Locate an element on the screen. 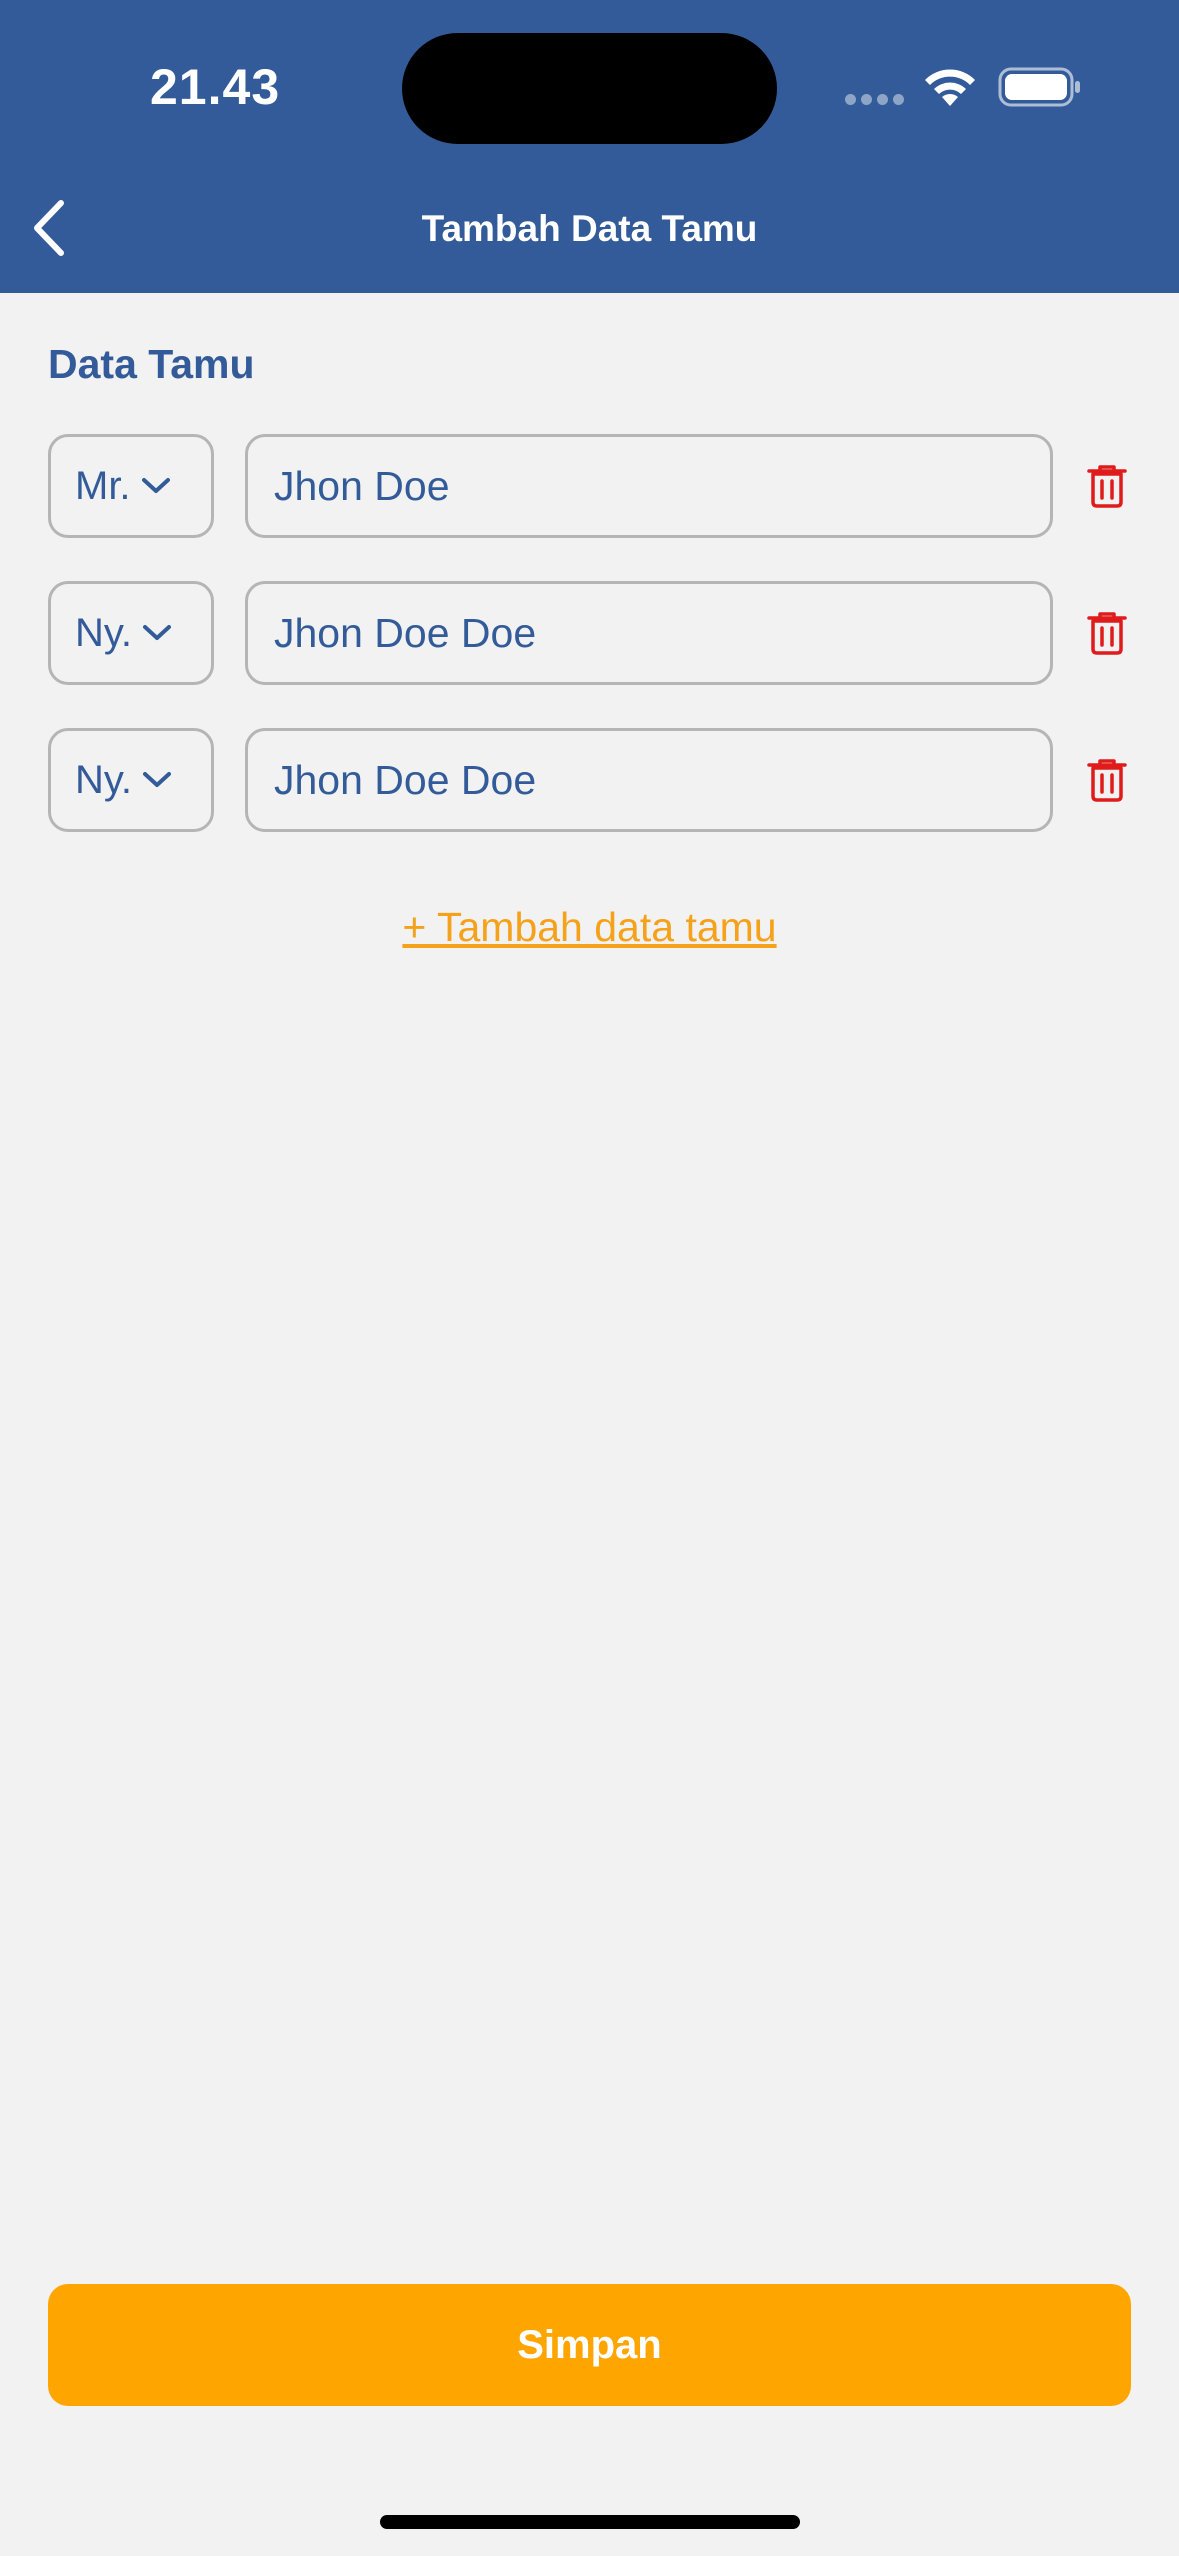  page-title: Tambah Data Tamu is located at coordinates (589, 228).